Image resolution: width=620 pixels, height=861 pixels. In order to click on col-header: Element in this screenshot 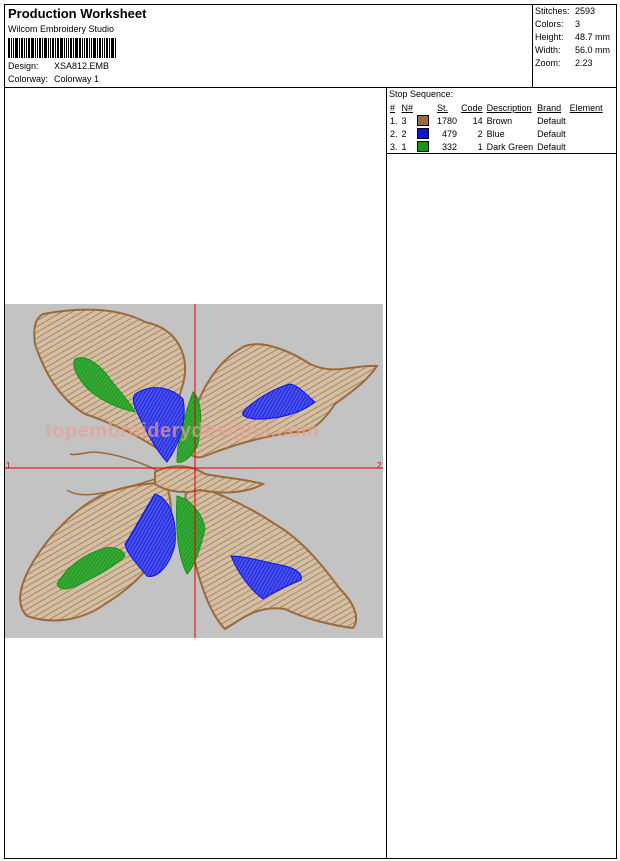, I will do `click(586, 107)`.